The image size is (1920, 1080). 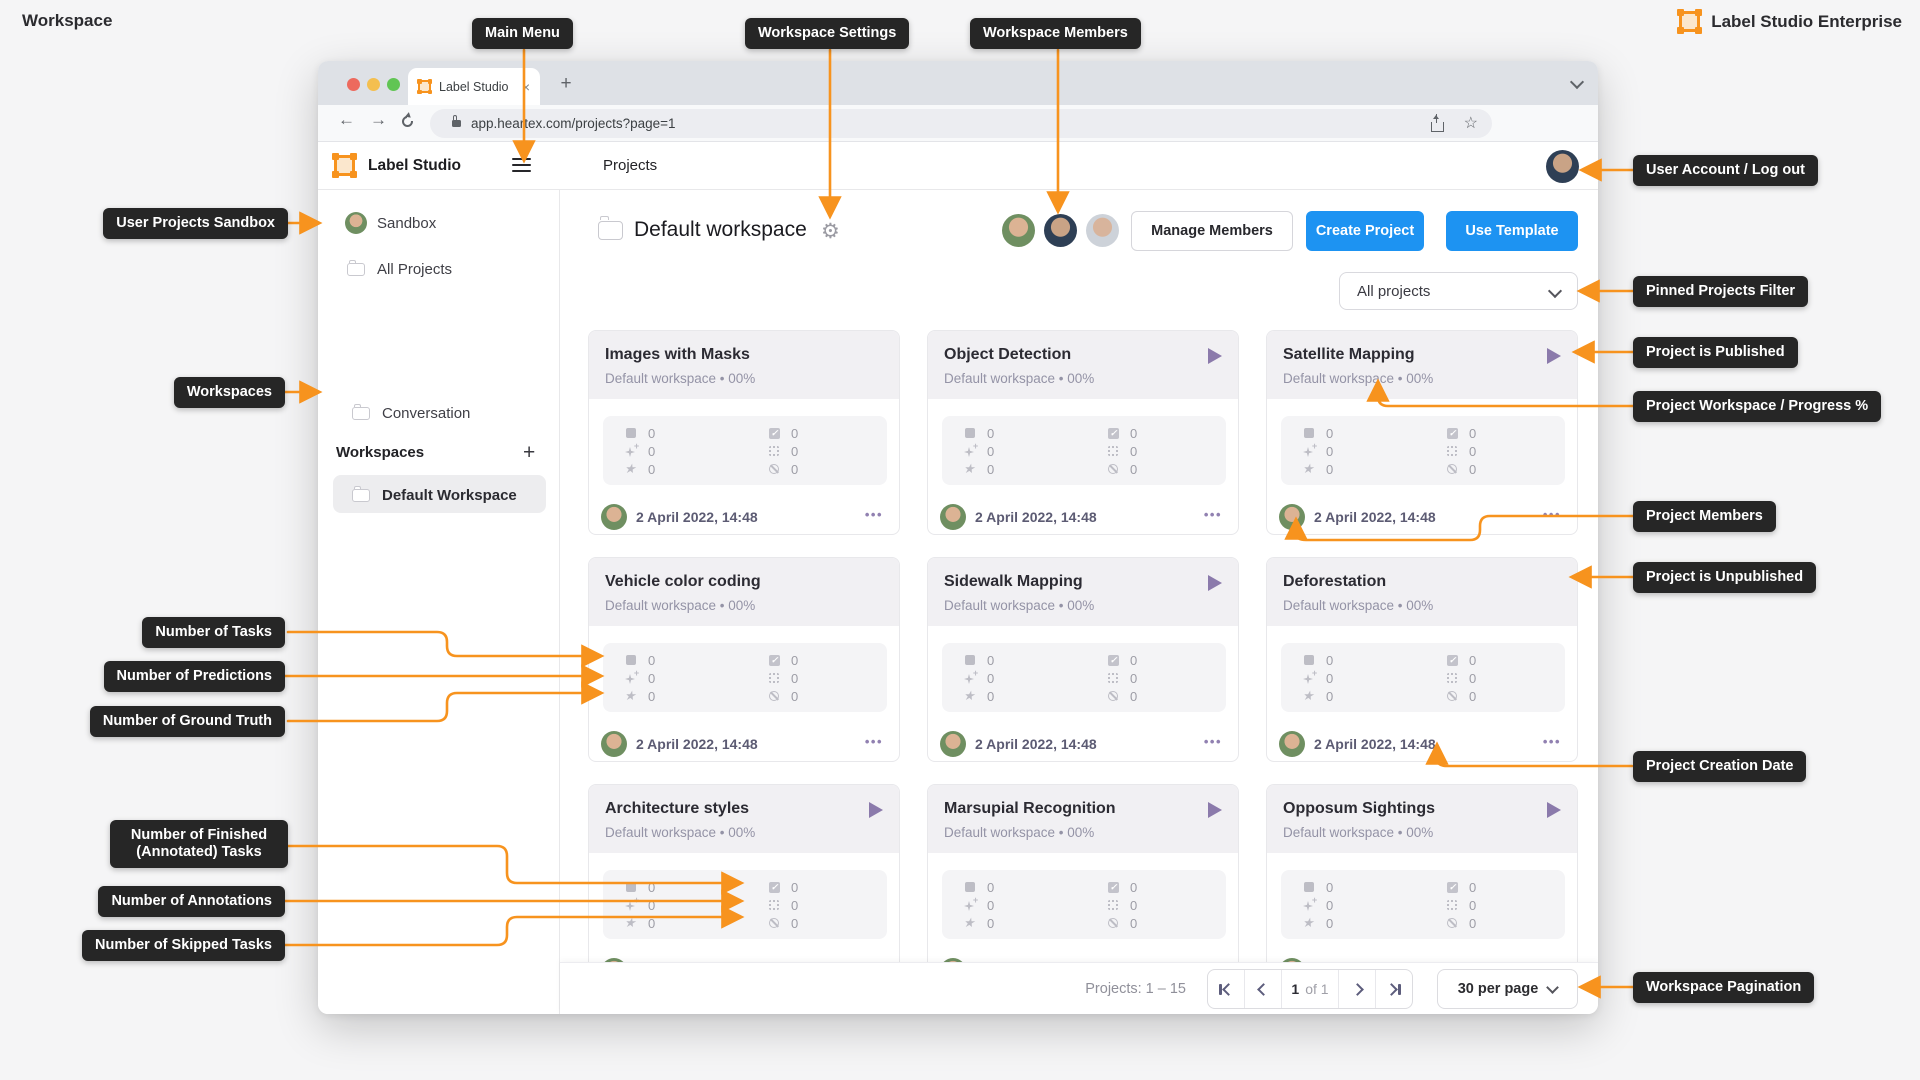 I want to click on project-title: Architecture styles, so click(x=677, y=808).